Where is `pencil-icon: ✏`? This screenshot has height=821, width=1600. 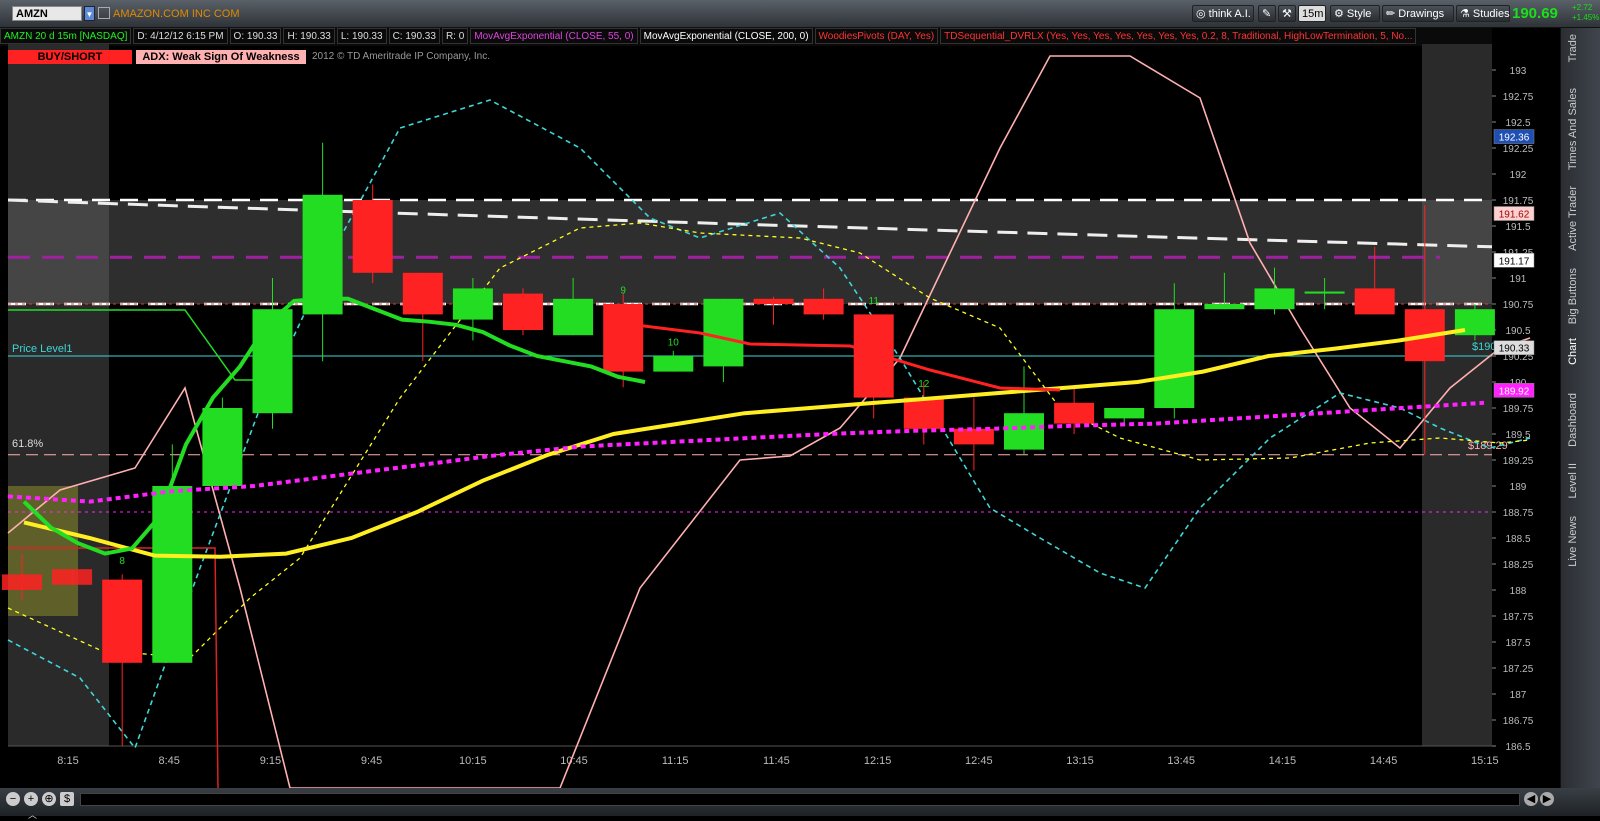
pencil-icon: ✏ is located at coordinates (1392, 14).